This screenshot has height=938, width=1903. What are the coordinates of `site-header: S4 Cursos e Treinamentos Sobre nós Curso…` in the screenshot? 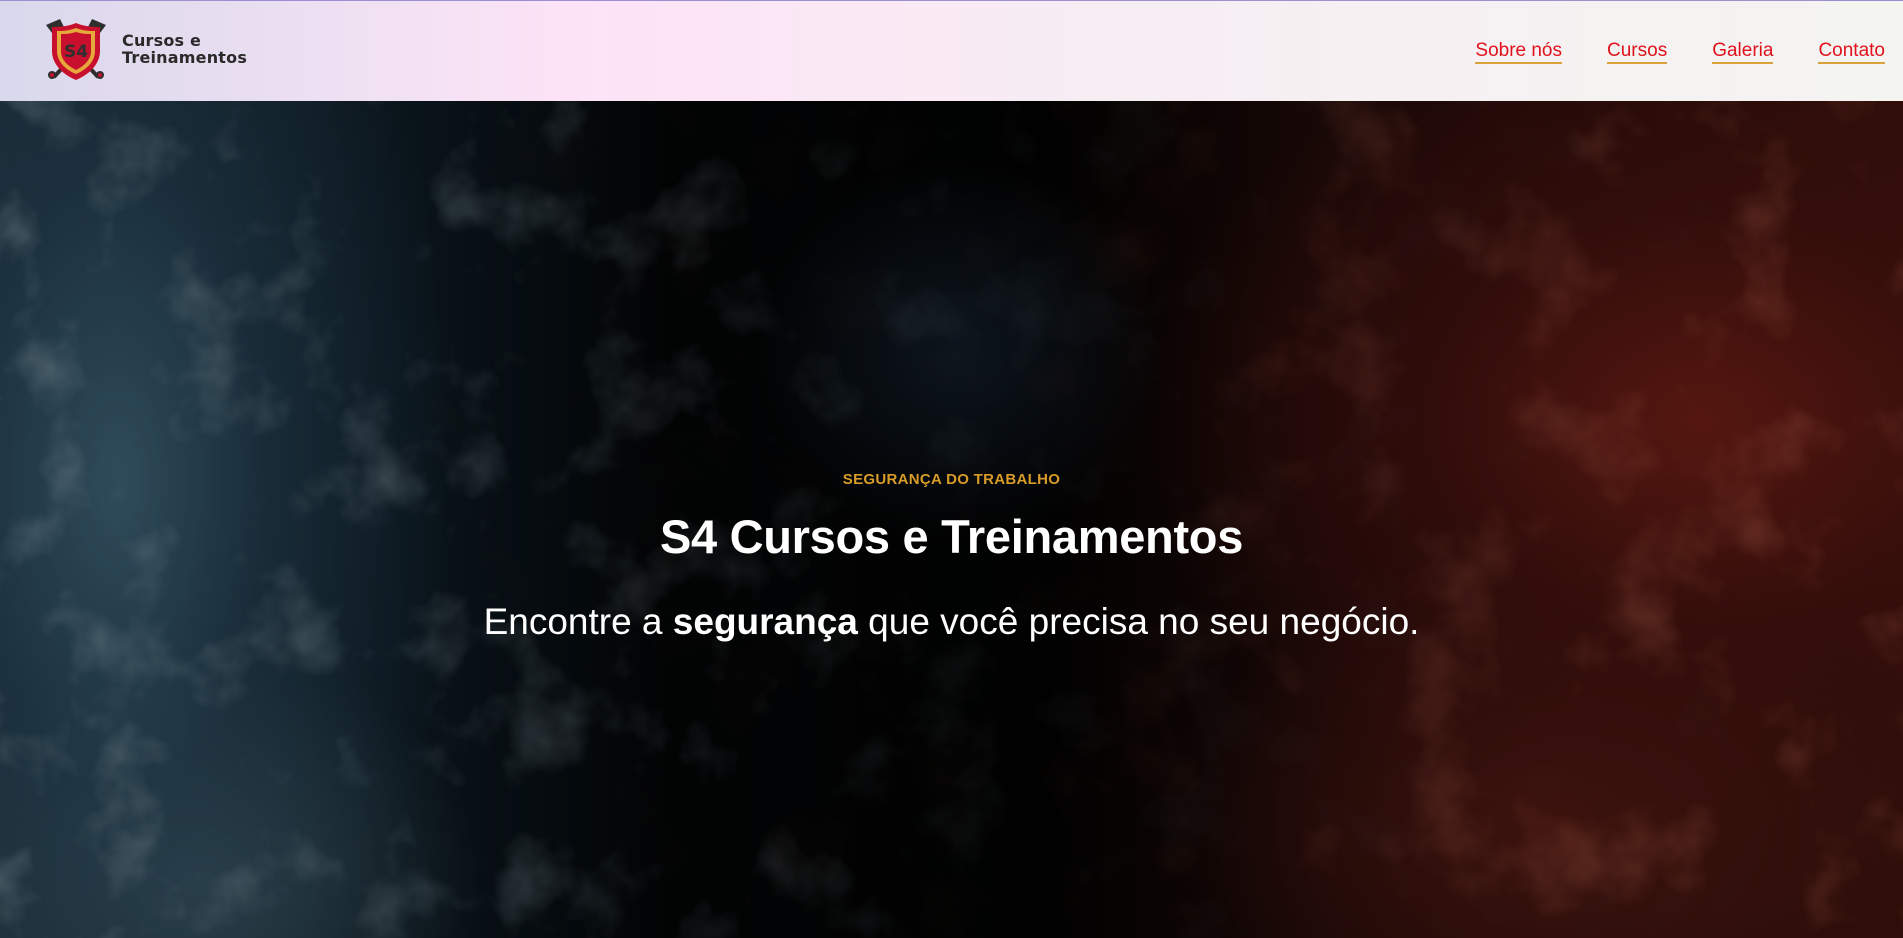 It's located at (951, 50).